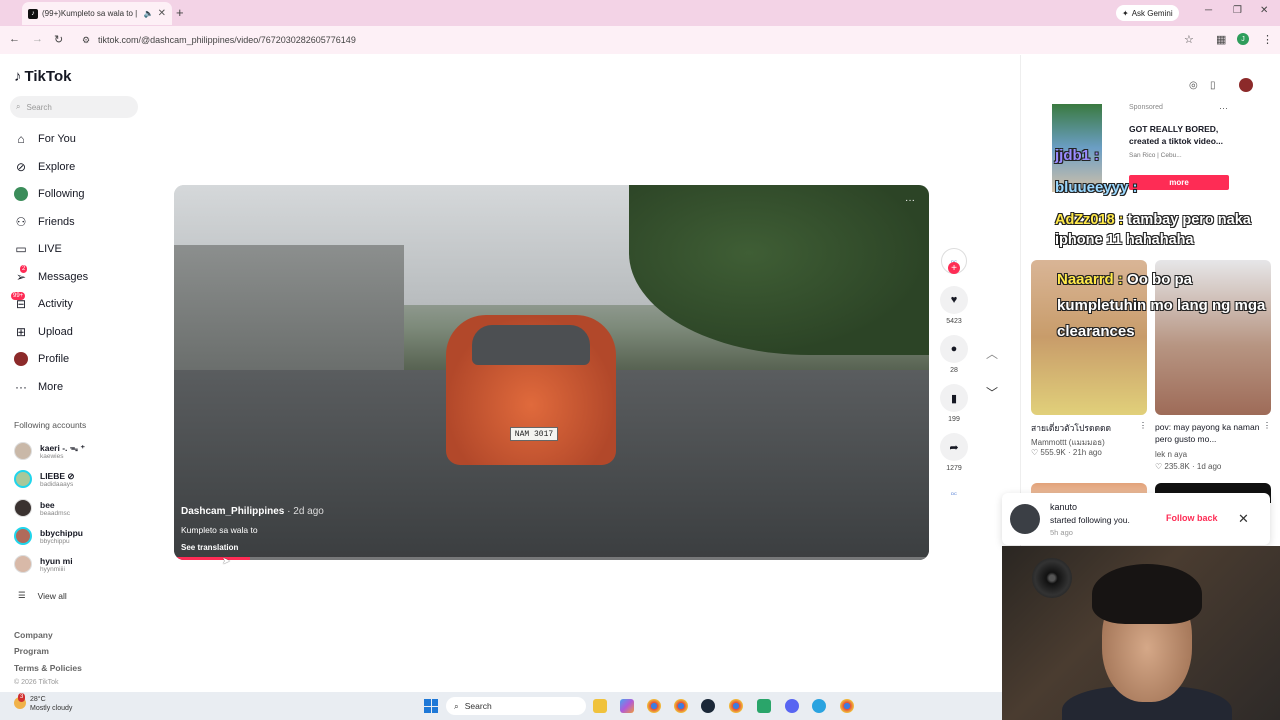  What do you see at coordinates (44, 222) in the screenshot?
I see `nav-friends: ⚇ Friends` at bounding box center [44, 222].